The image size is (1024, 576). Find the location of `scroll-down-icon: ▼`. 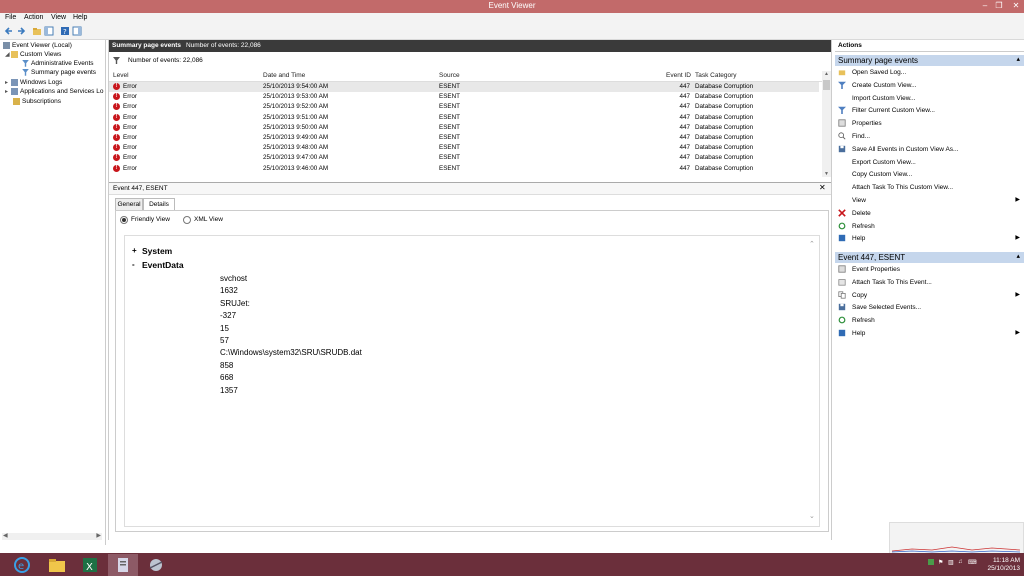

scroll-down-icon: ▼ is located at coordinates (826, 174).